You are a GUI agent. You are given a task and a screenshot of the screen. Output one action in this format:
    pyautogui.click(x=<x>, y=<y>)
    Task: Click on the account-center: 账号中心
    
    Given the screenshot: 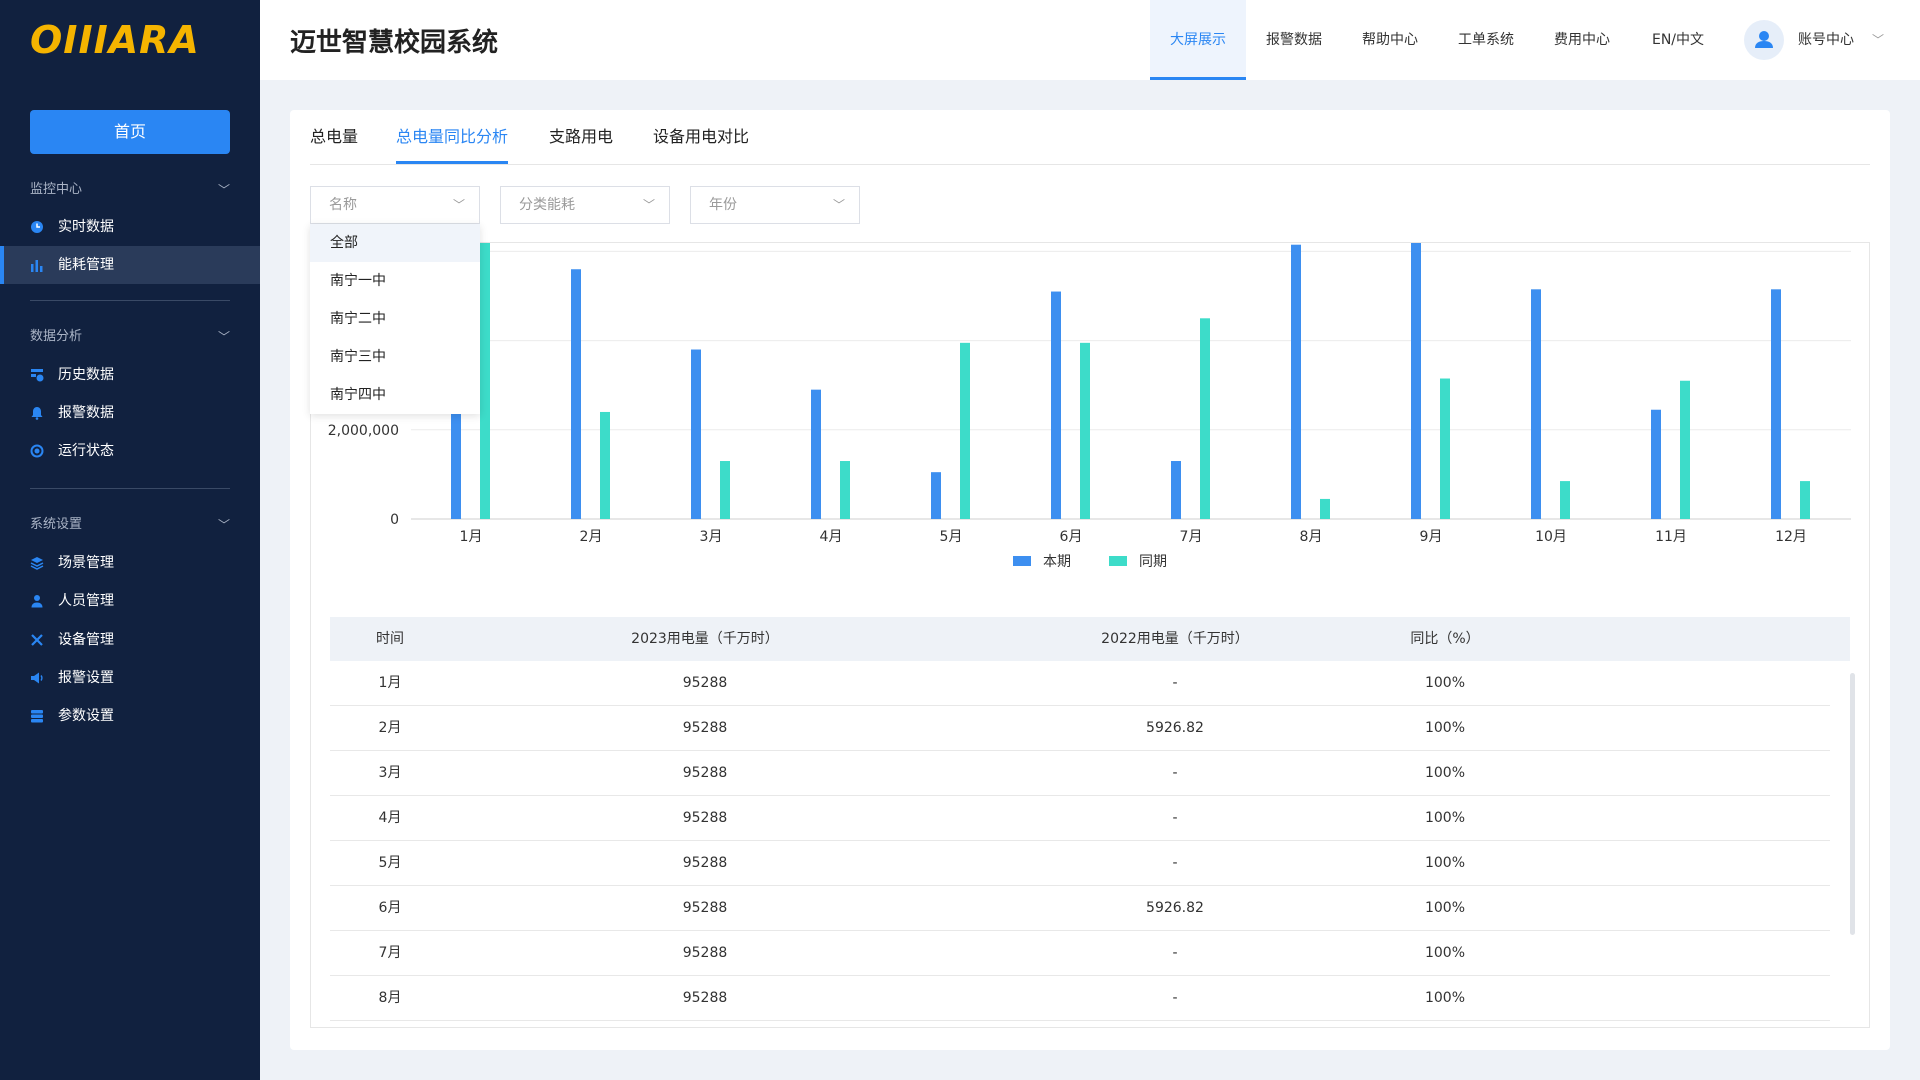 What is the action you would take?
    pyautogui.click(x=1826, y=40)
    